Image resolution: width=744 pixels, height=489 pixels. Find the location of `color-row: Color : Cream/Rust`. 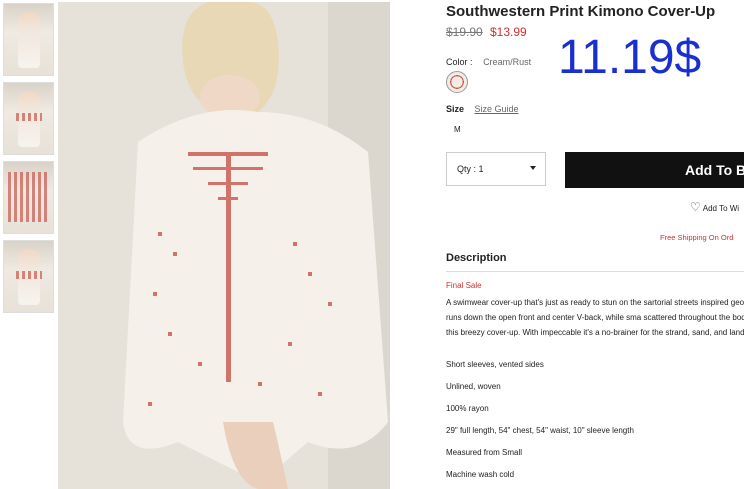

color-row: Color : Cream/Rust is located at coordinates (488, 62).